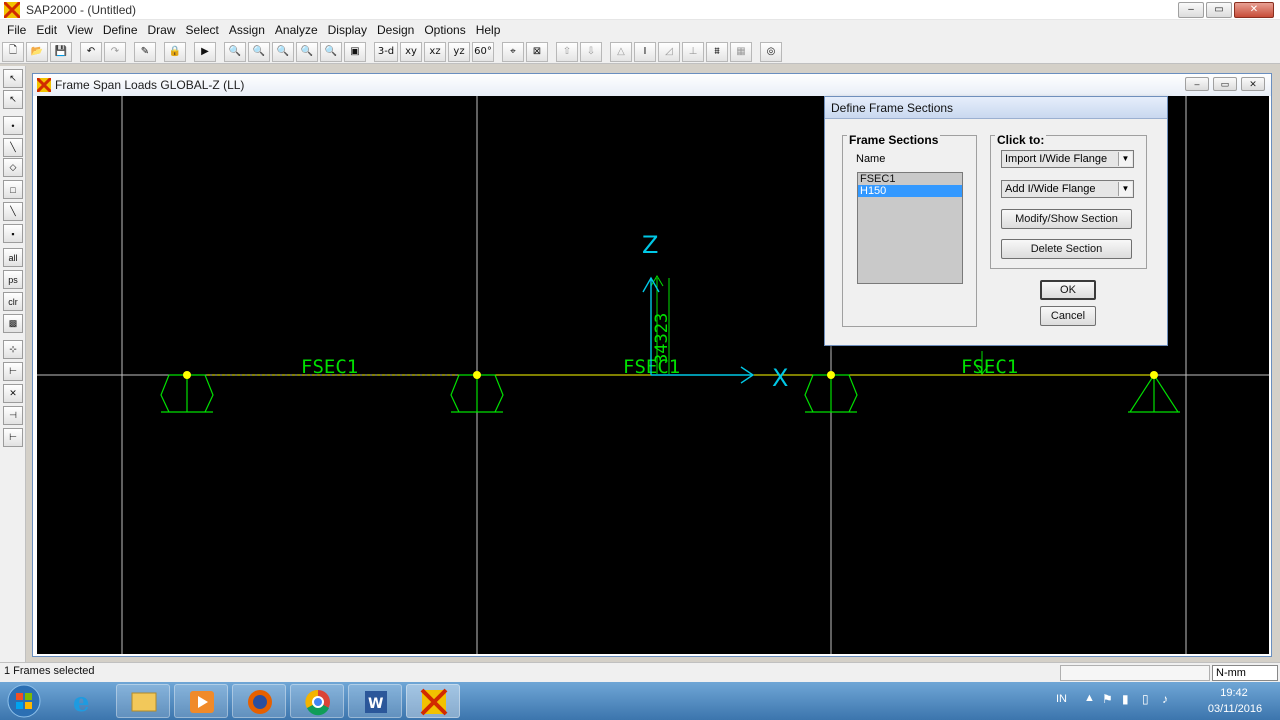 This screenshot has width=1280, height=720. I want to click on draw-shell-icon: ◇, so click(13, 167).